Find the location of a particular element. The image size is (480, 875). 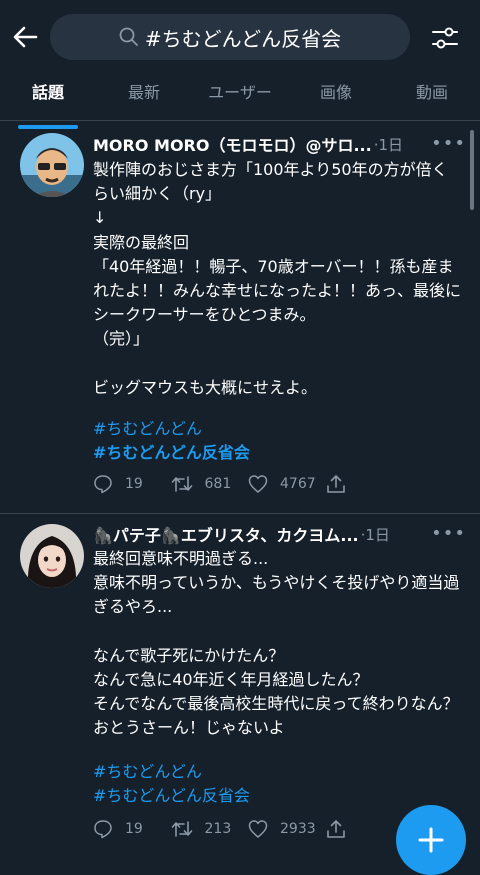

plus-icon is located at coordinates (431, 840).